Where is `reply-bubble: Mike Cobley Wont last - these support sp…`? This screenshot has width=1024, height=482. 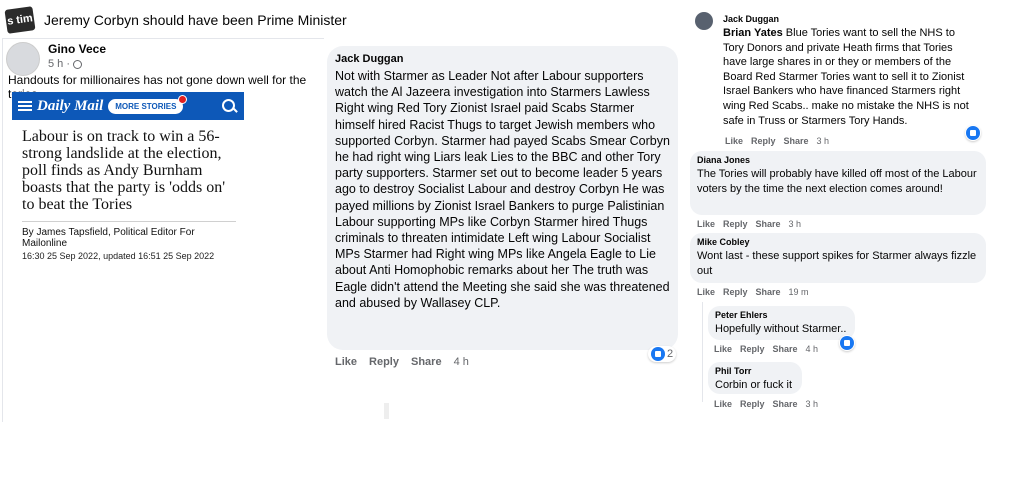
reply-bubble: Mike Cobley Wont last - these support sp… is located at coordinates (838, 258).